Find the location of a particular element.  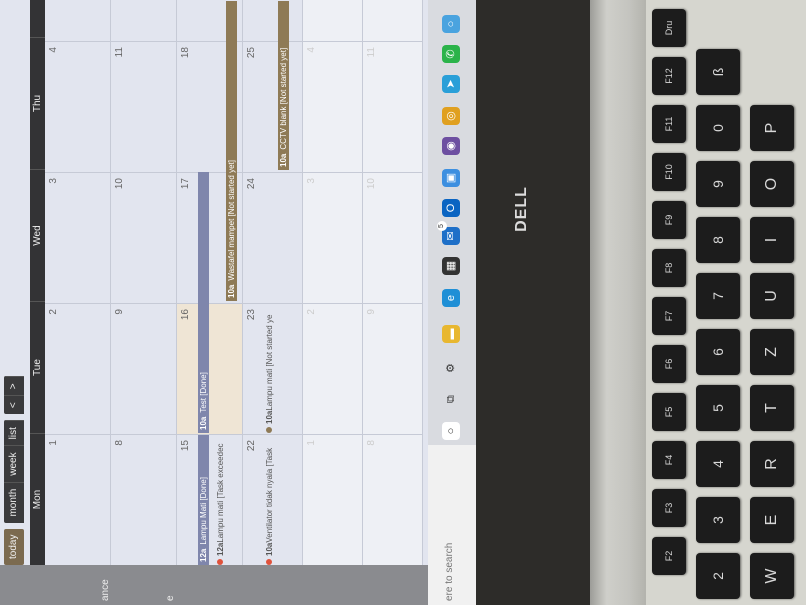

day-number: 22 is located at coordinates (251, 445).